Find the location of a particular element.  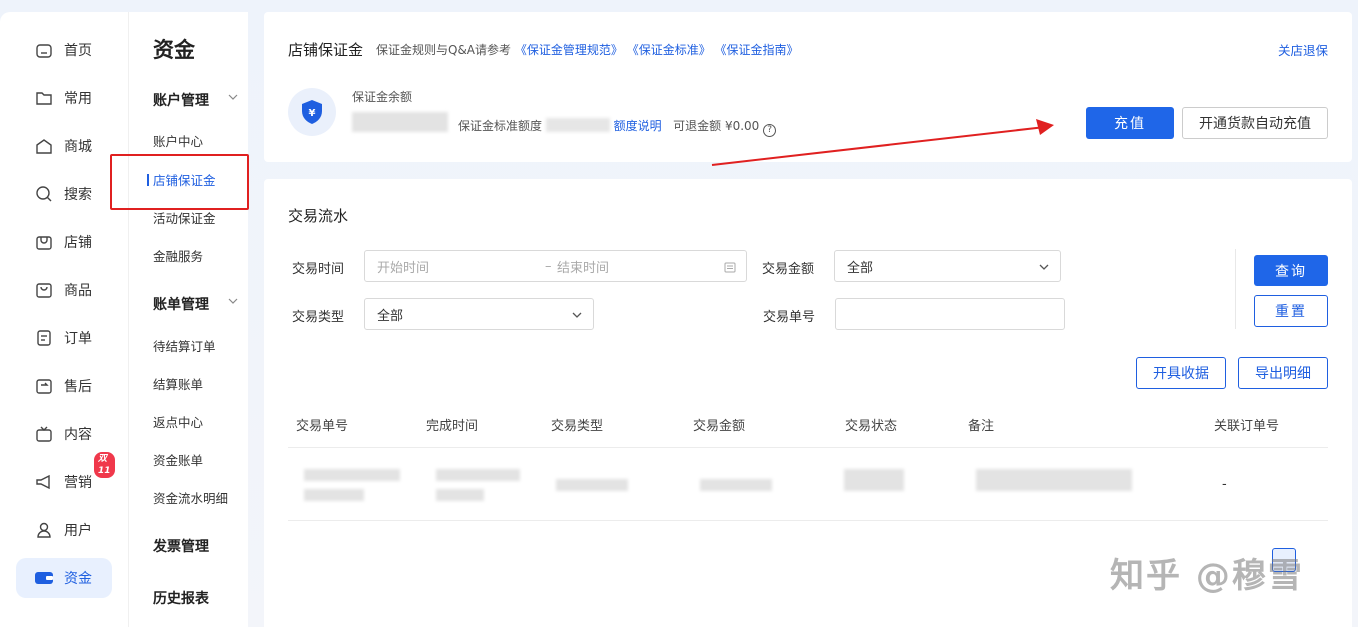

col-related-order: 关联订单号 is located at coordinates (1247, 426).